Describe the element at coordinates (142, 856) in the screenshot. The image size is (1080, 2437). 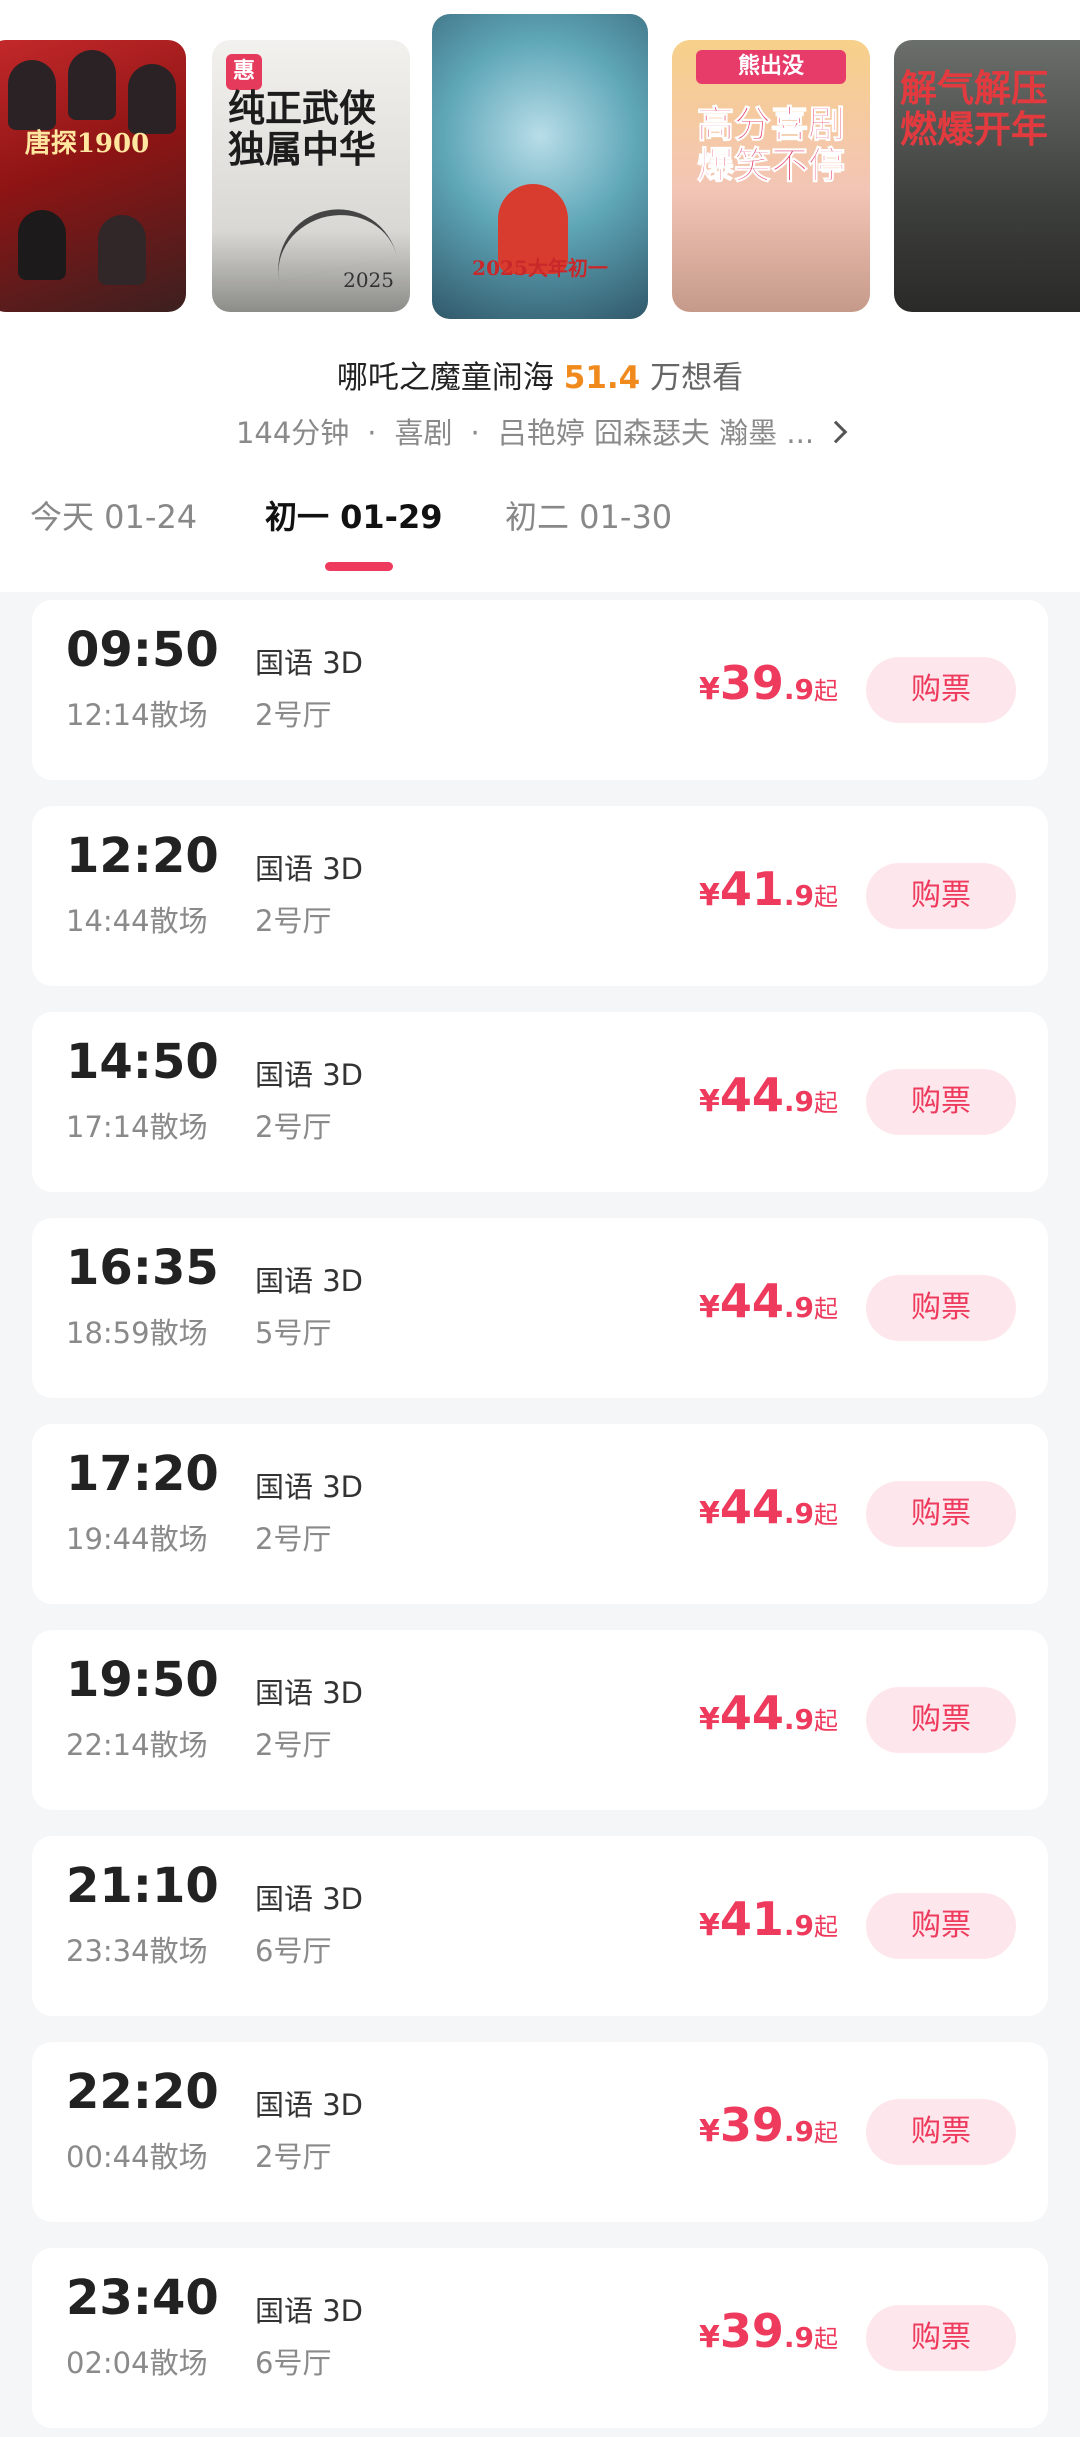
I see `start-time: 12:20` at that location.